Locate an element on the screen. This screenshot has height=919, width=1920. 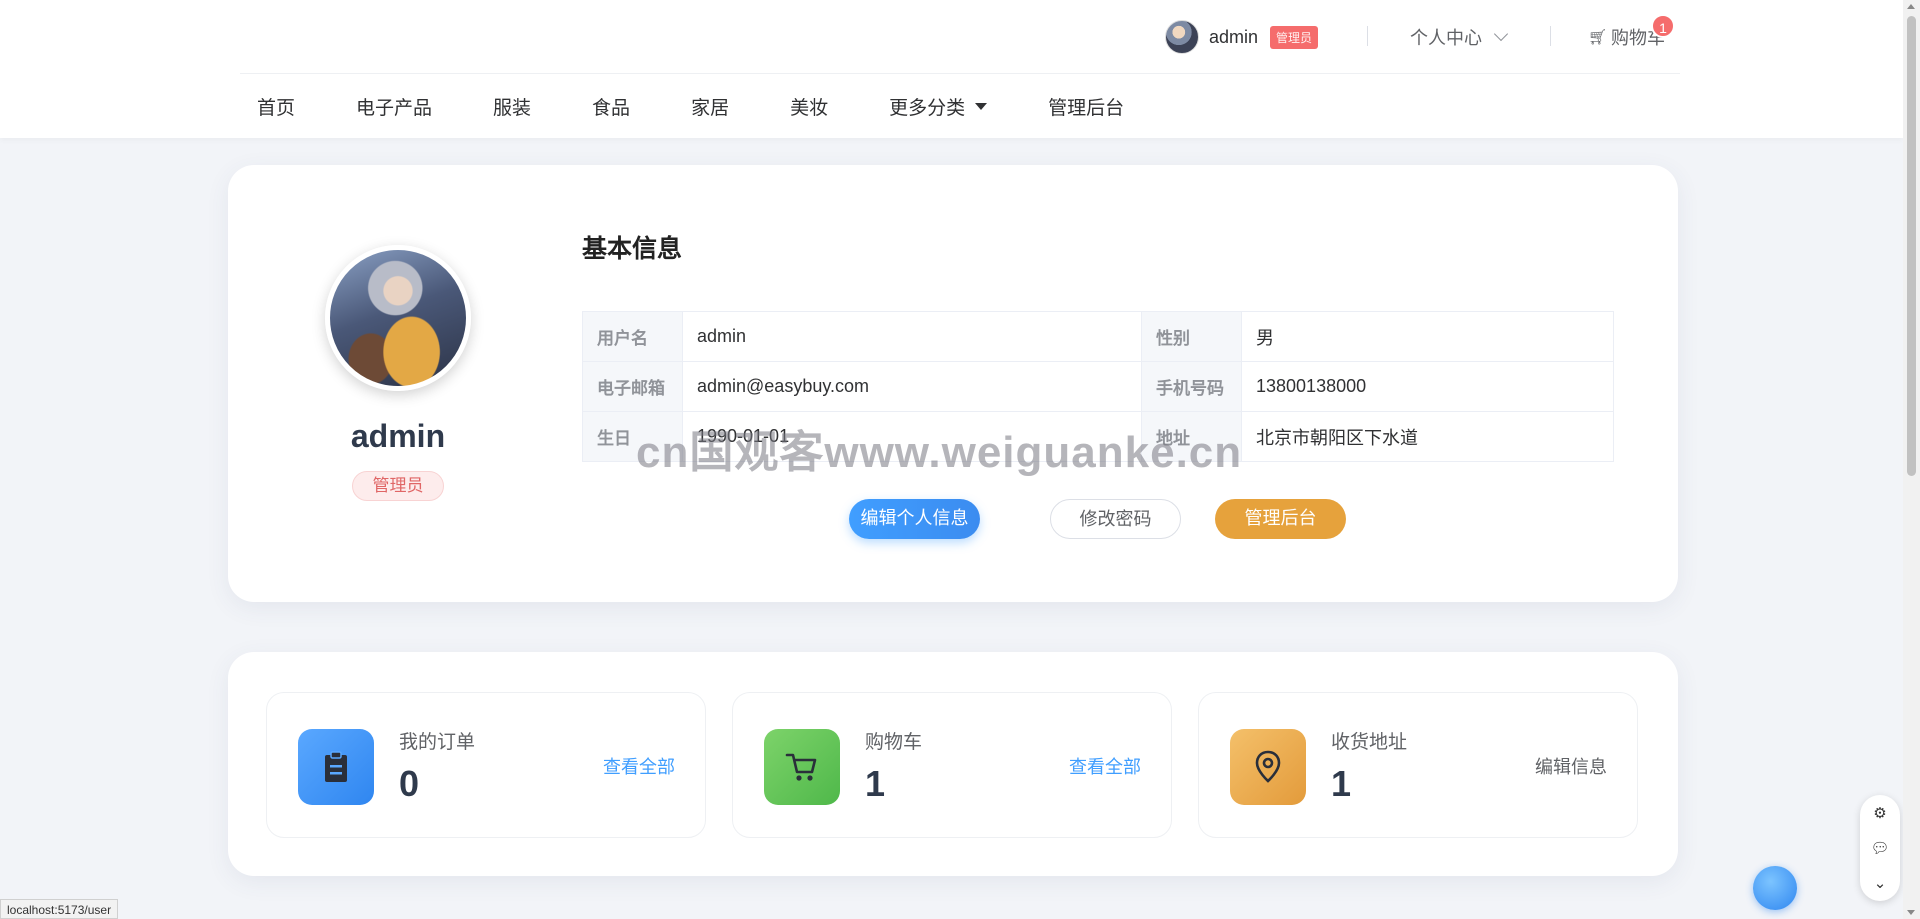
scrollbar is located at coordinates (1911, 459).